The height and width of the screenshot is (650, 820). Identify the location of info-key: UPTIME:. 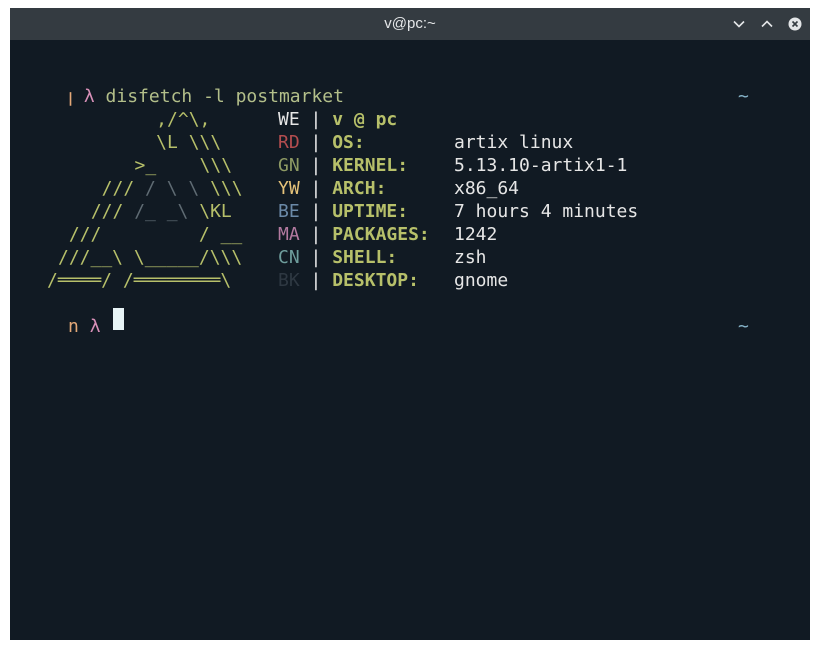
(370, 211).